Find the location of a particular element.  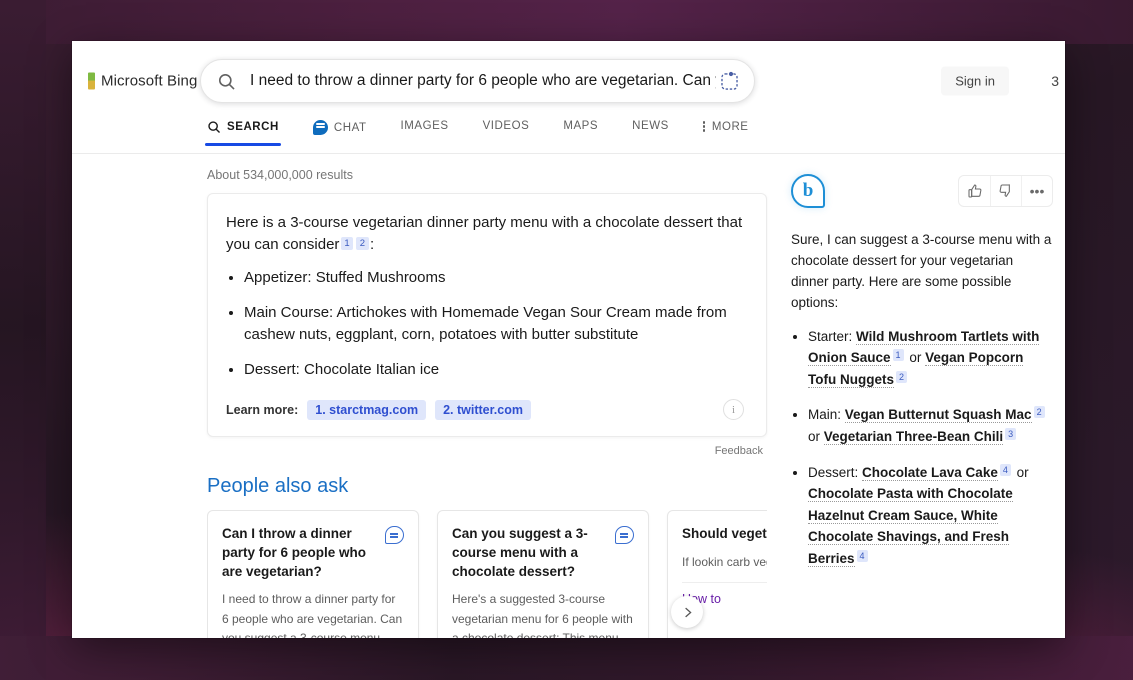

header-badge: 3 is located at coordinates (1055, 81).